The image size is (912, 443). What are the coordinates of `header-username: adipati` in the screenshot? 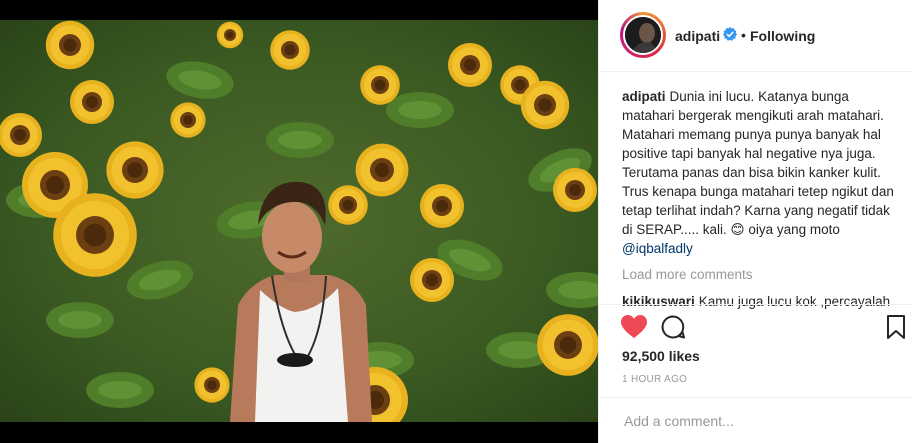 It's located at (697, 36).